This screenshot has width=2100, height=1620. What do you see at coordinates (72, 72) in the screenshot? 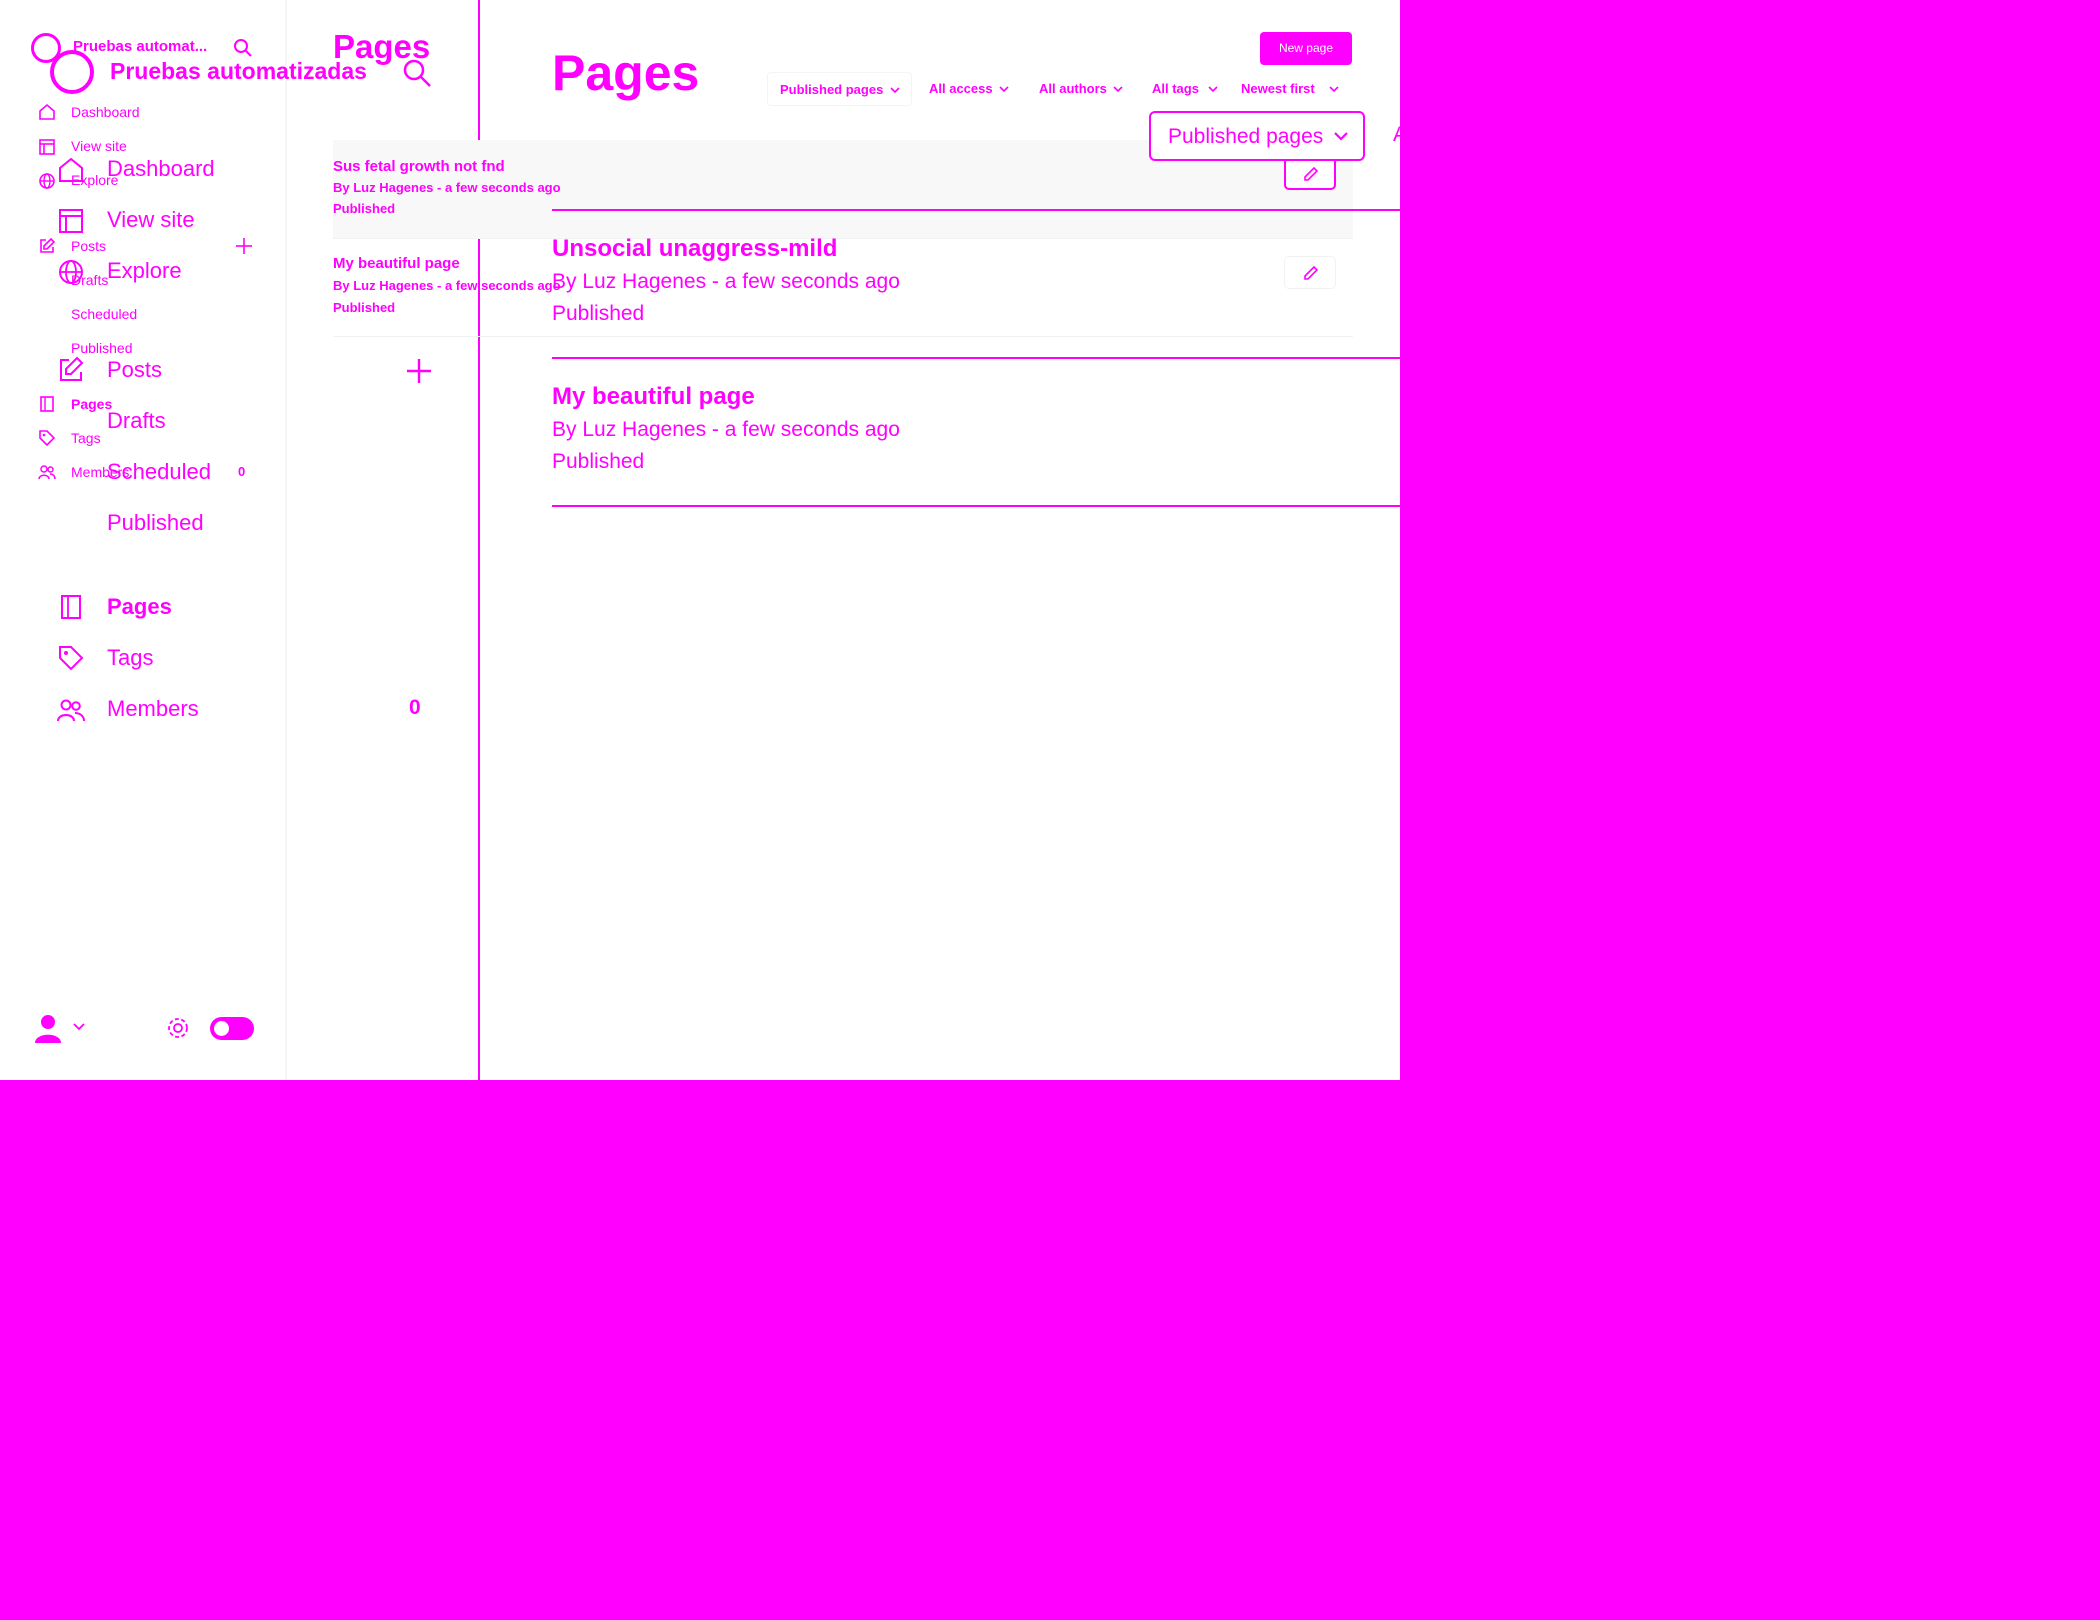
I see `site-logo-icon` at bounding box center [72, 72].